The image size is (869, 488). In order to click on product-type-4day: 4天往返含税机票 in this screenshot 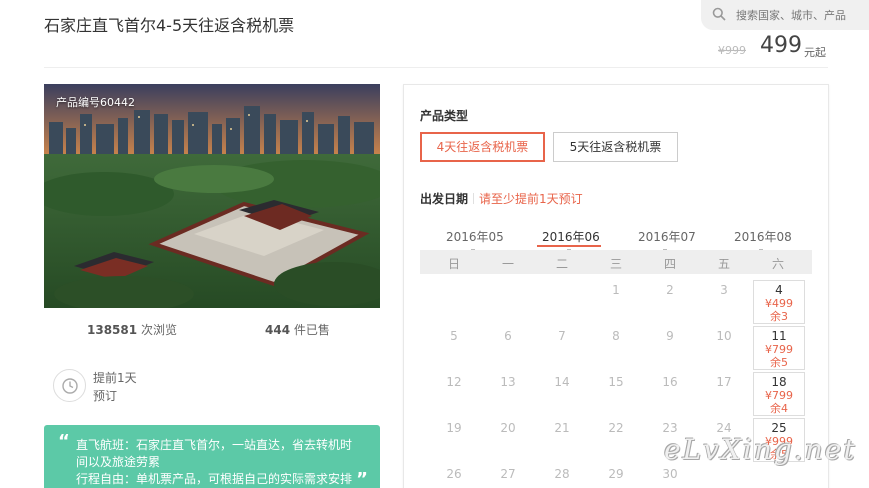, I will do `click(482, 147)`.